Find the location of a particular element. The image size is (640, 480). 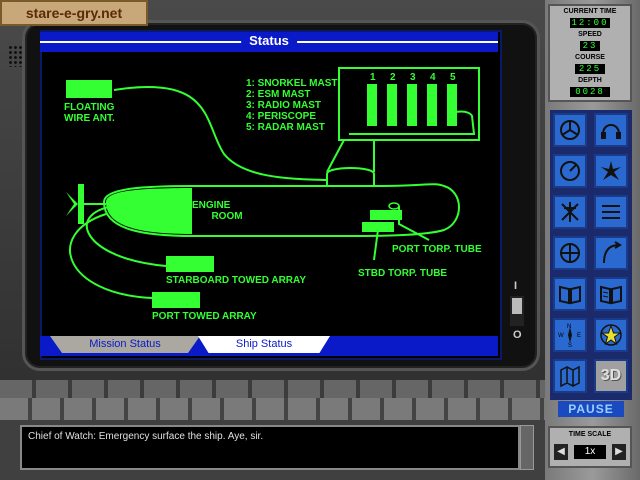

toggle-off-label: O is located at coordinates (517, 335).